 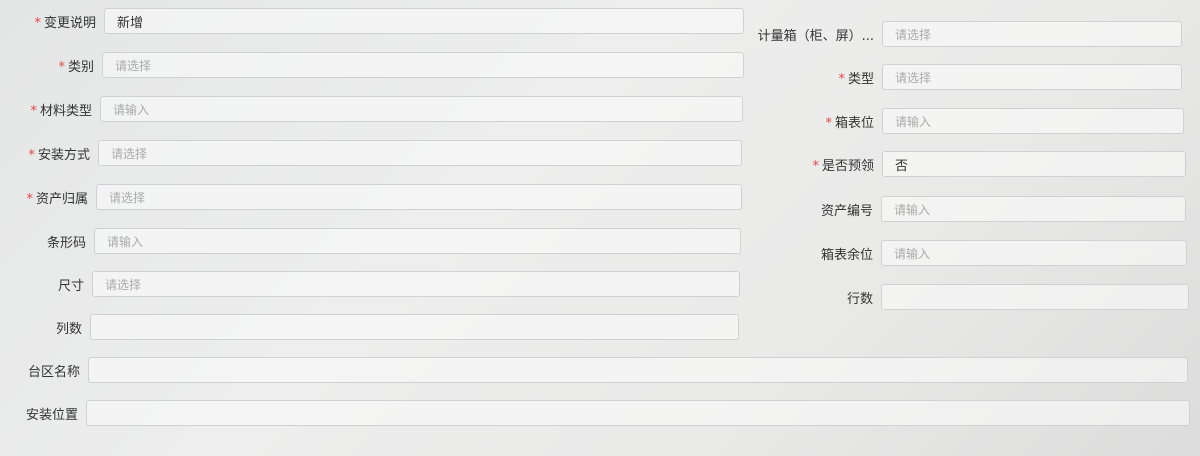 I want to click on form-row-change-desc: * 变更说明 新增, so click(x=372, y=21).